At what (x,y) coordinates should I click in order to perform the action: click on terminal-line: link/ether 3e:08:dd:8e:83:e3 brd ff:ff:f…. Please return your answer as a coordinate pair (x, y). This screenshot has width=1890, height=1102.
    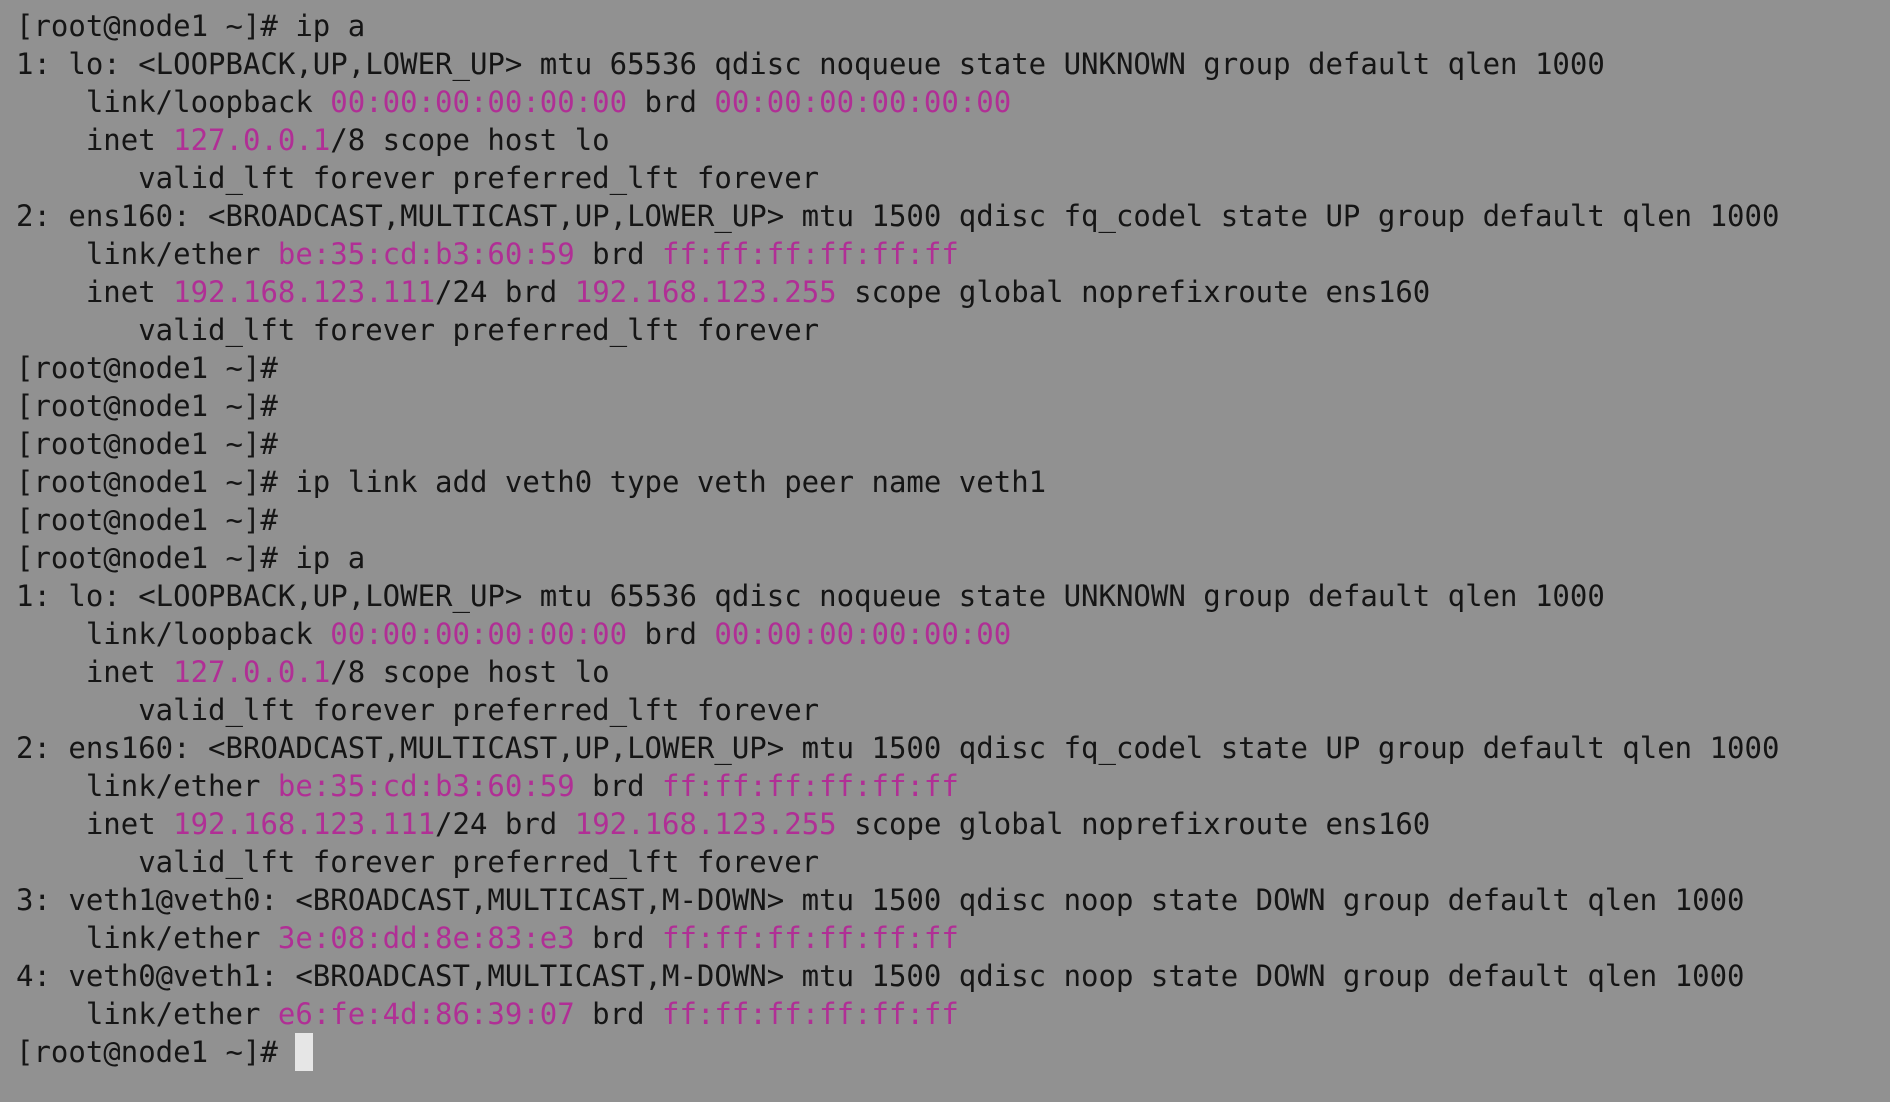
    Looking at the image, I should click on (953, 938).